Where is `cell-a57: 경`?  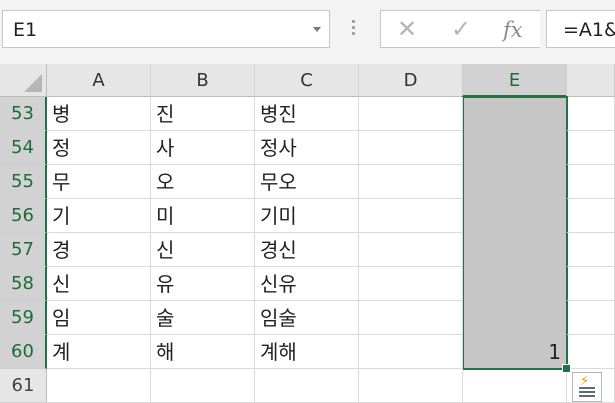 cell-a57: 경 is located at coordinates (99, 250).